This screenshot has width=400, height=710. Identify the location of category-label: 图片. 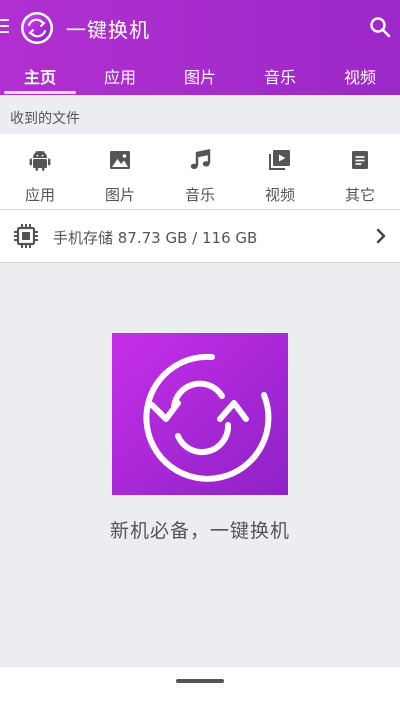
(119, 195).